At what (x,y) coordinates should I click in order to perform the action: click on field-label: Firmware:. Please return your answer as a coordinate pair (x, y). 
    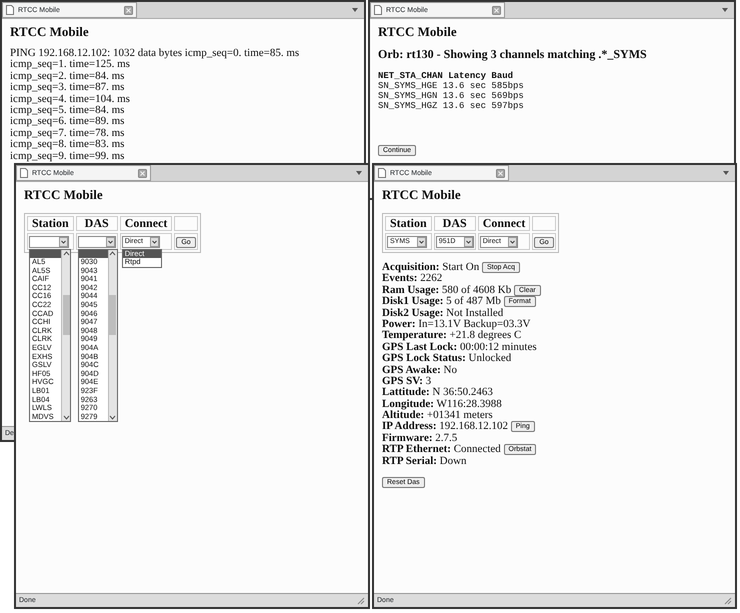
    Looking at the image, I should click on (407, 438).